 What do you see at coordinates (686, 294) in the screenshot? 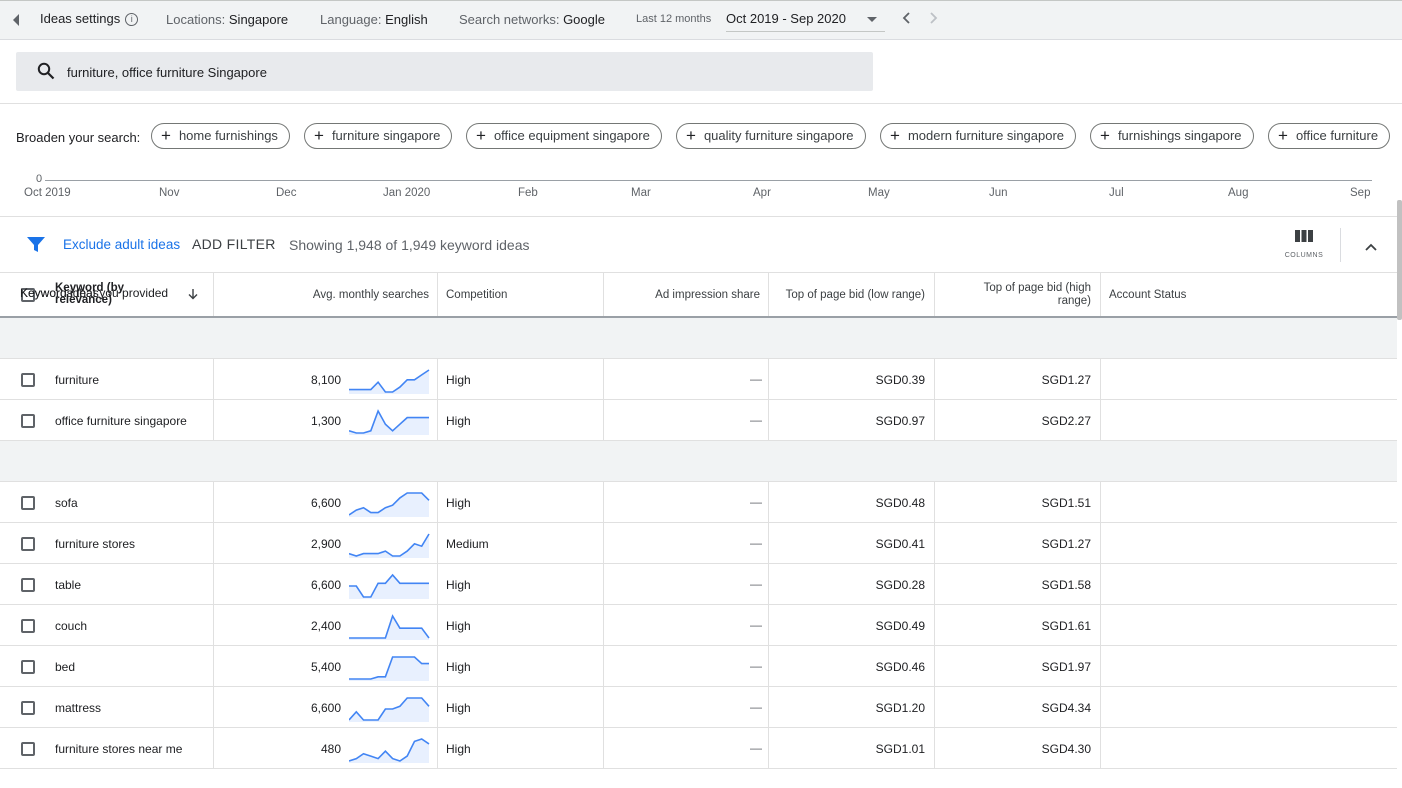
I see `header-ad-share-cell: Ad impression share` at bounding box center [686, 294].